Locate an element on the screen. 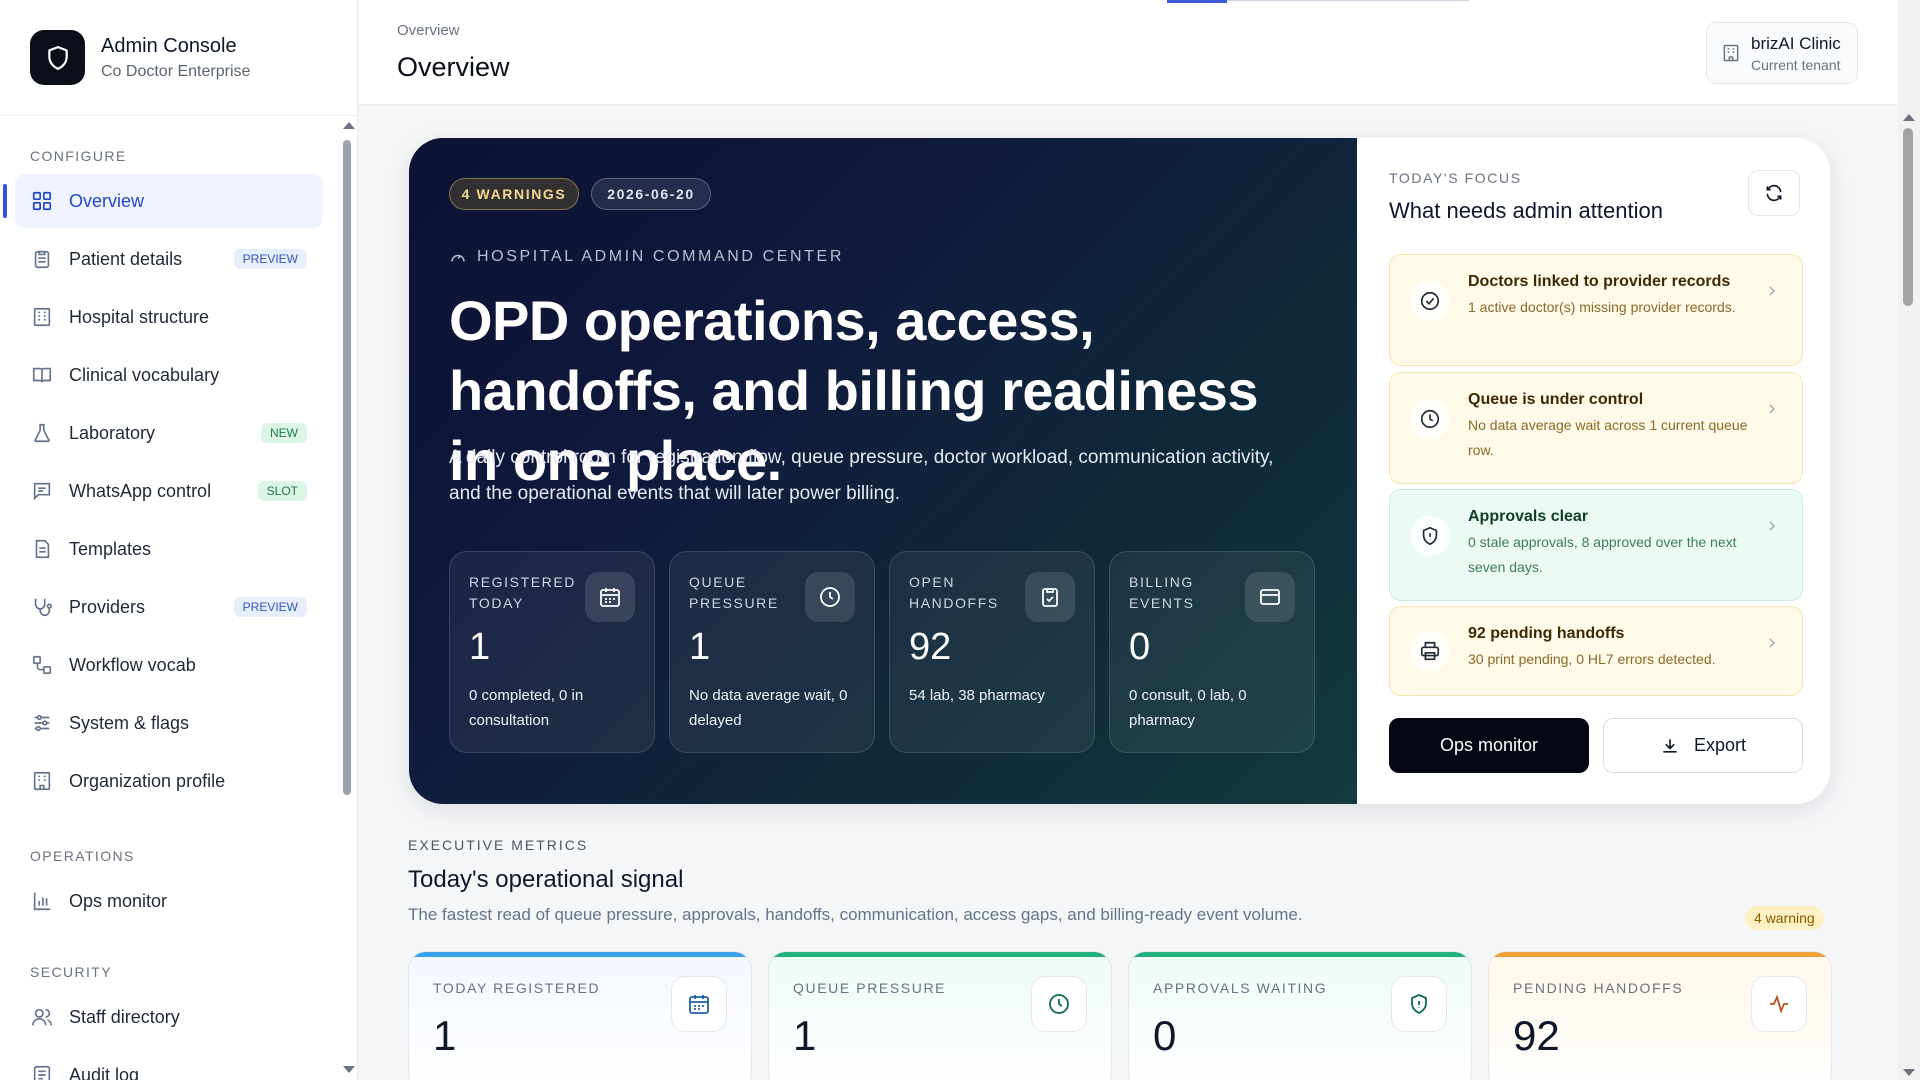 The width and height of the screenshot is (1920, 1080). list-icon is located at coordinates (42, 1072).